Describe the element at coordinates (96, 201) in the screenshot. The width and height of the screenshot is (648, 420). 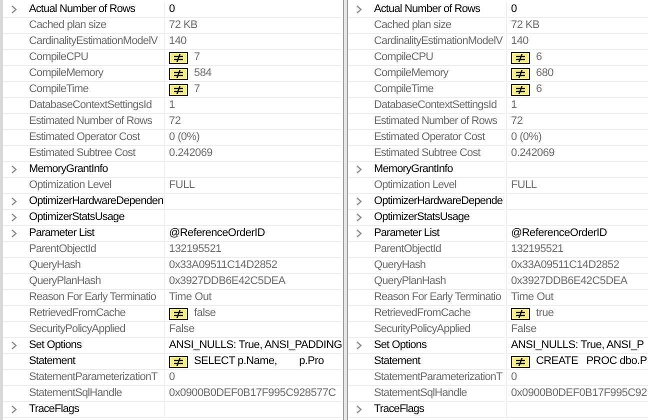
I see `property-name: OptimizerHardwareDependen` at that location.